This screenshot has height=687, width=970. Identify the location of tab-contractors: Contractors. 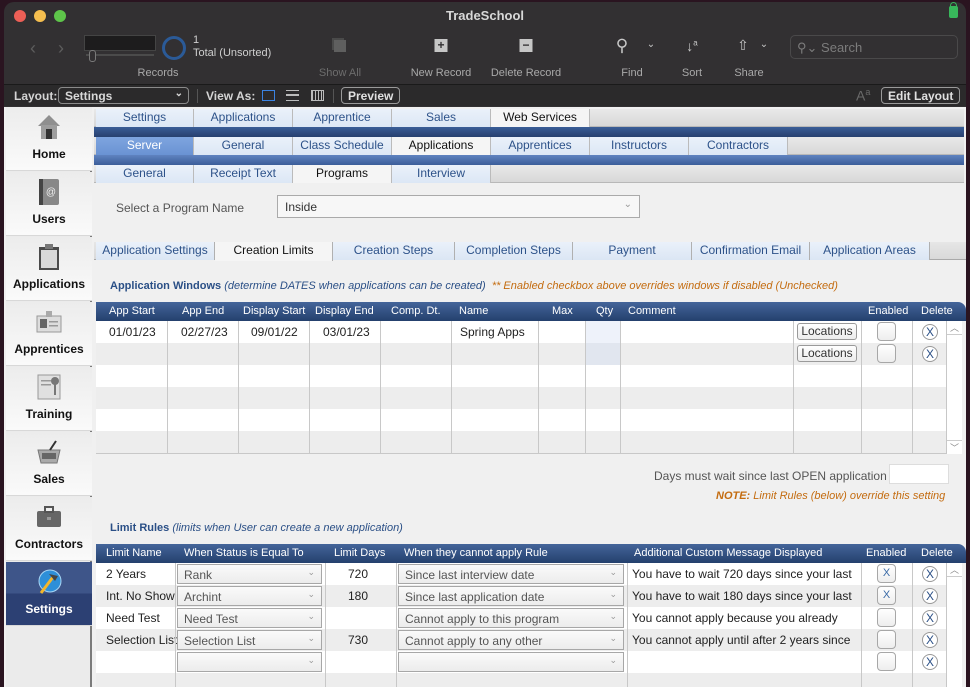
(738, 146).